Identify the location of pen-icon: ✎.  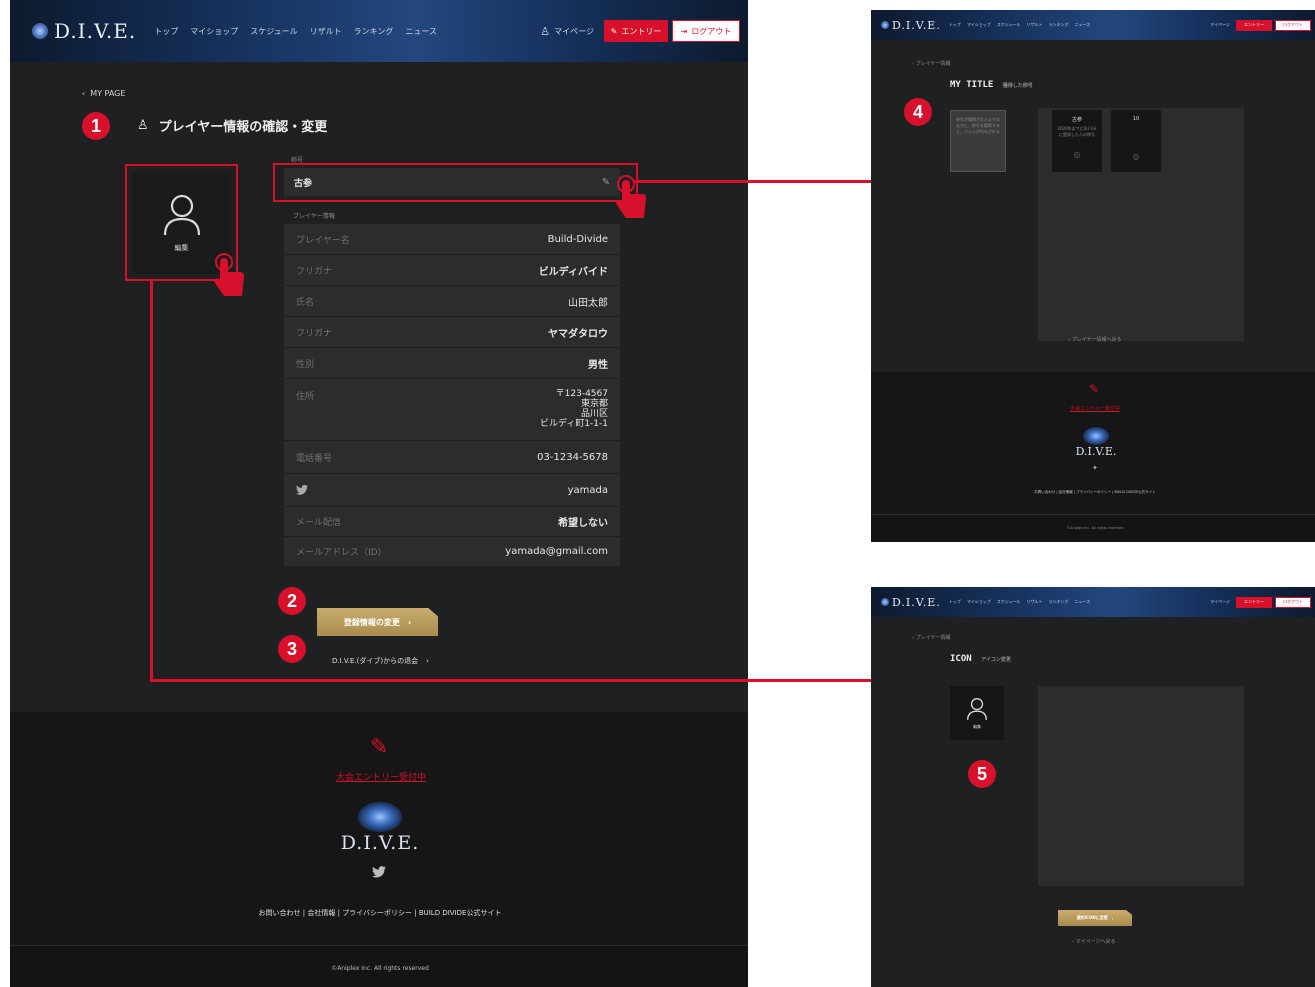
(614, 31).